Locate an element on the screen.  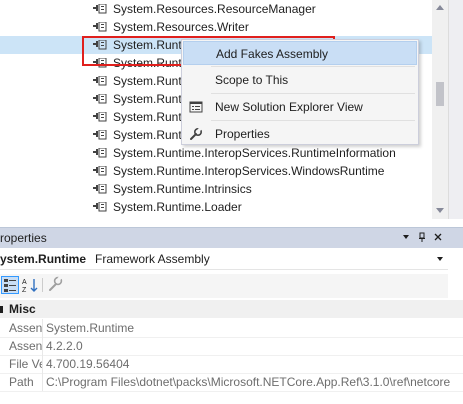
menu-item-label: Scope to This is located at coordinates (252, 80).